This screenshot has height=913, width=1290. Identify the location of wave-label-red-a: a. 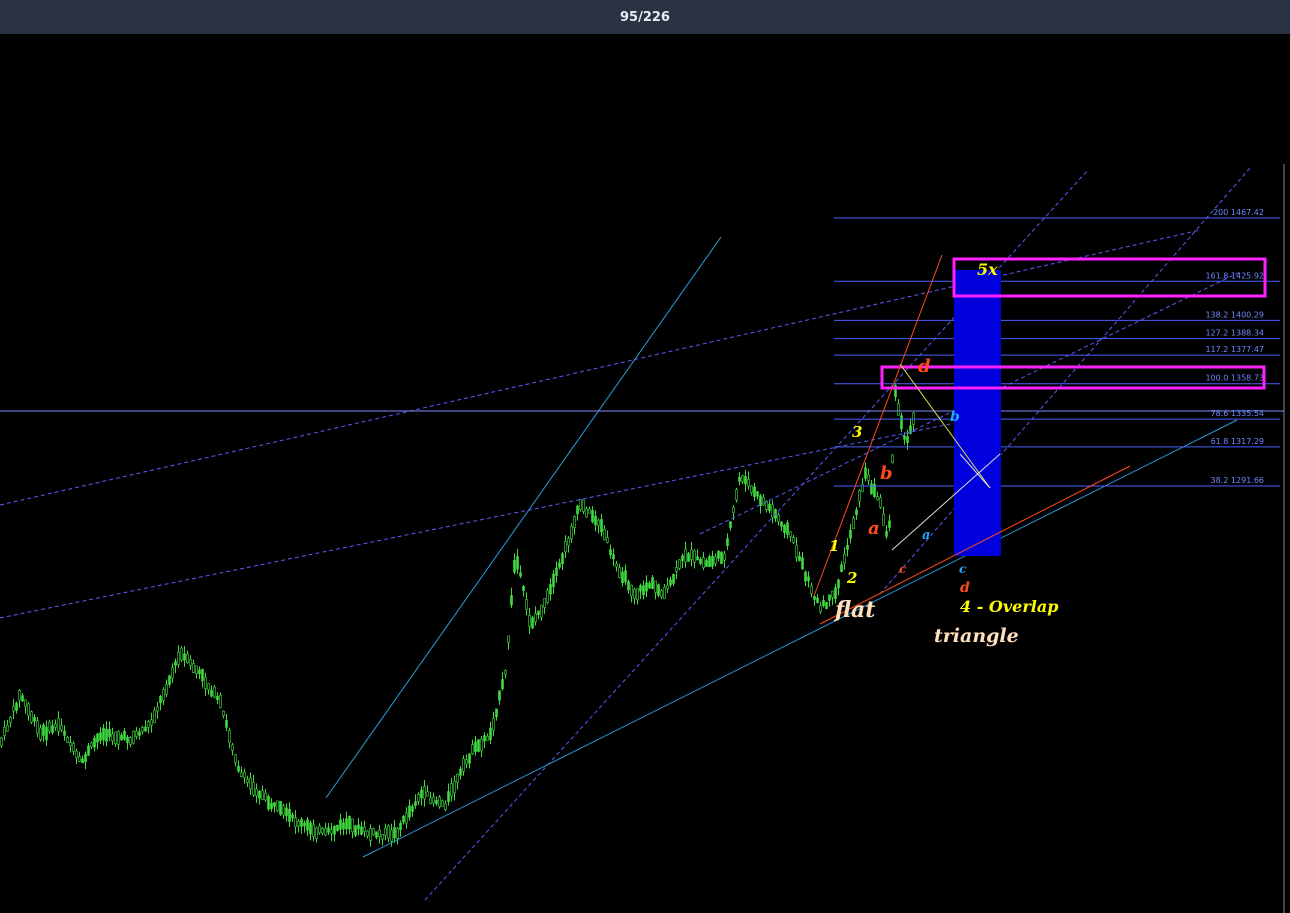
(874, 528).